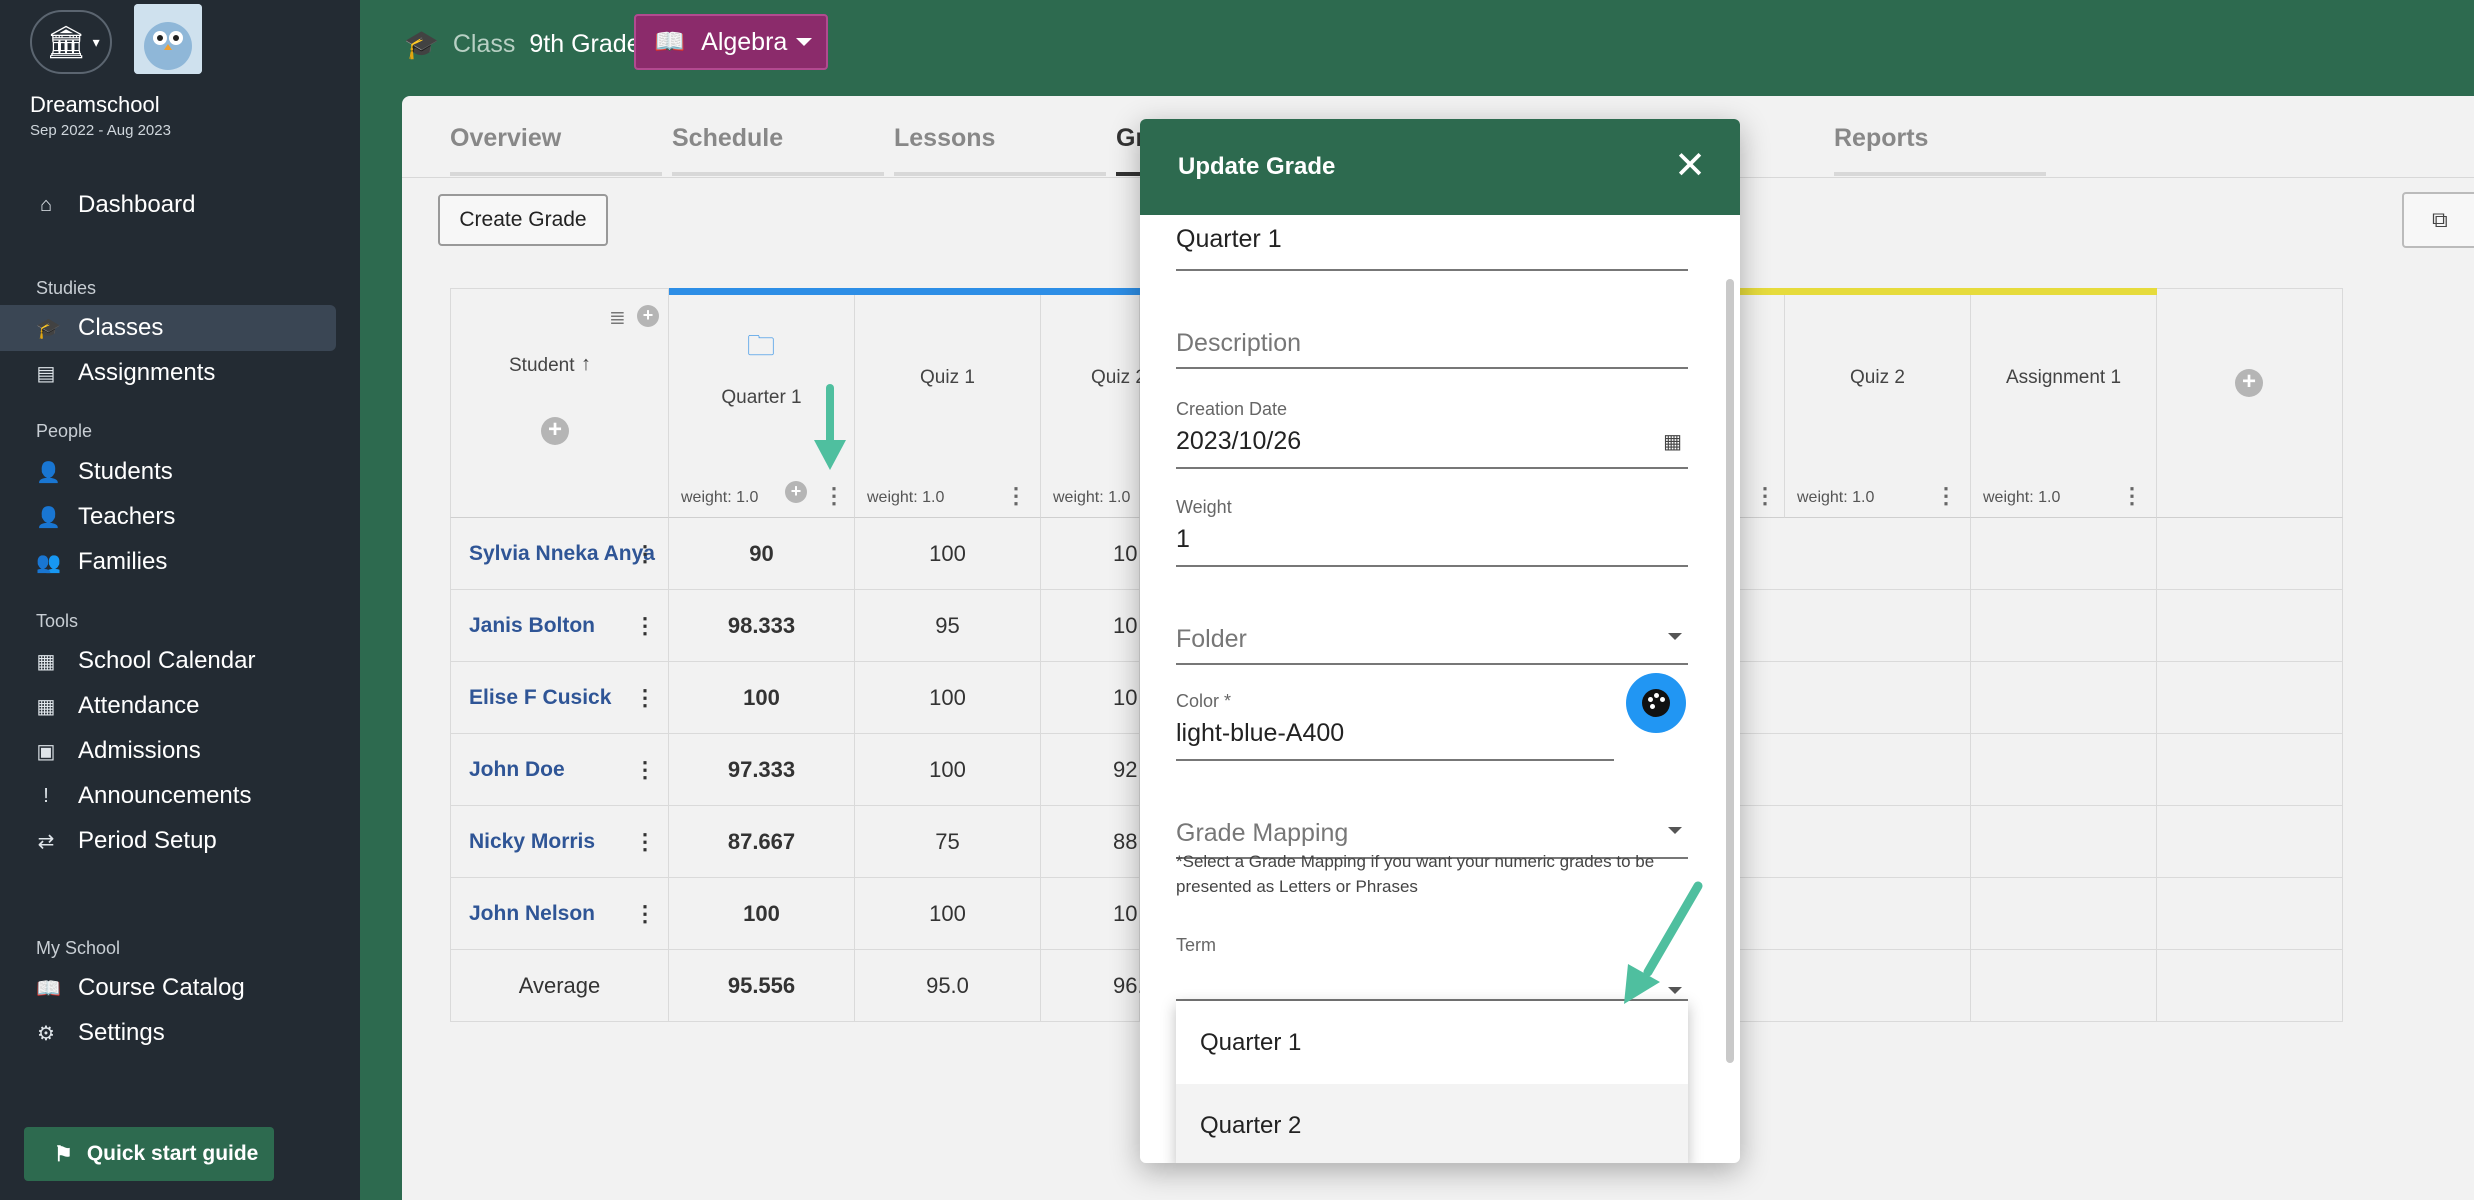  I want to click on term-select: Term, so click(1432, 966).